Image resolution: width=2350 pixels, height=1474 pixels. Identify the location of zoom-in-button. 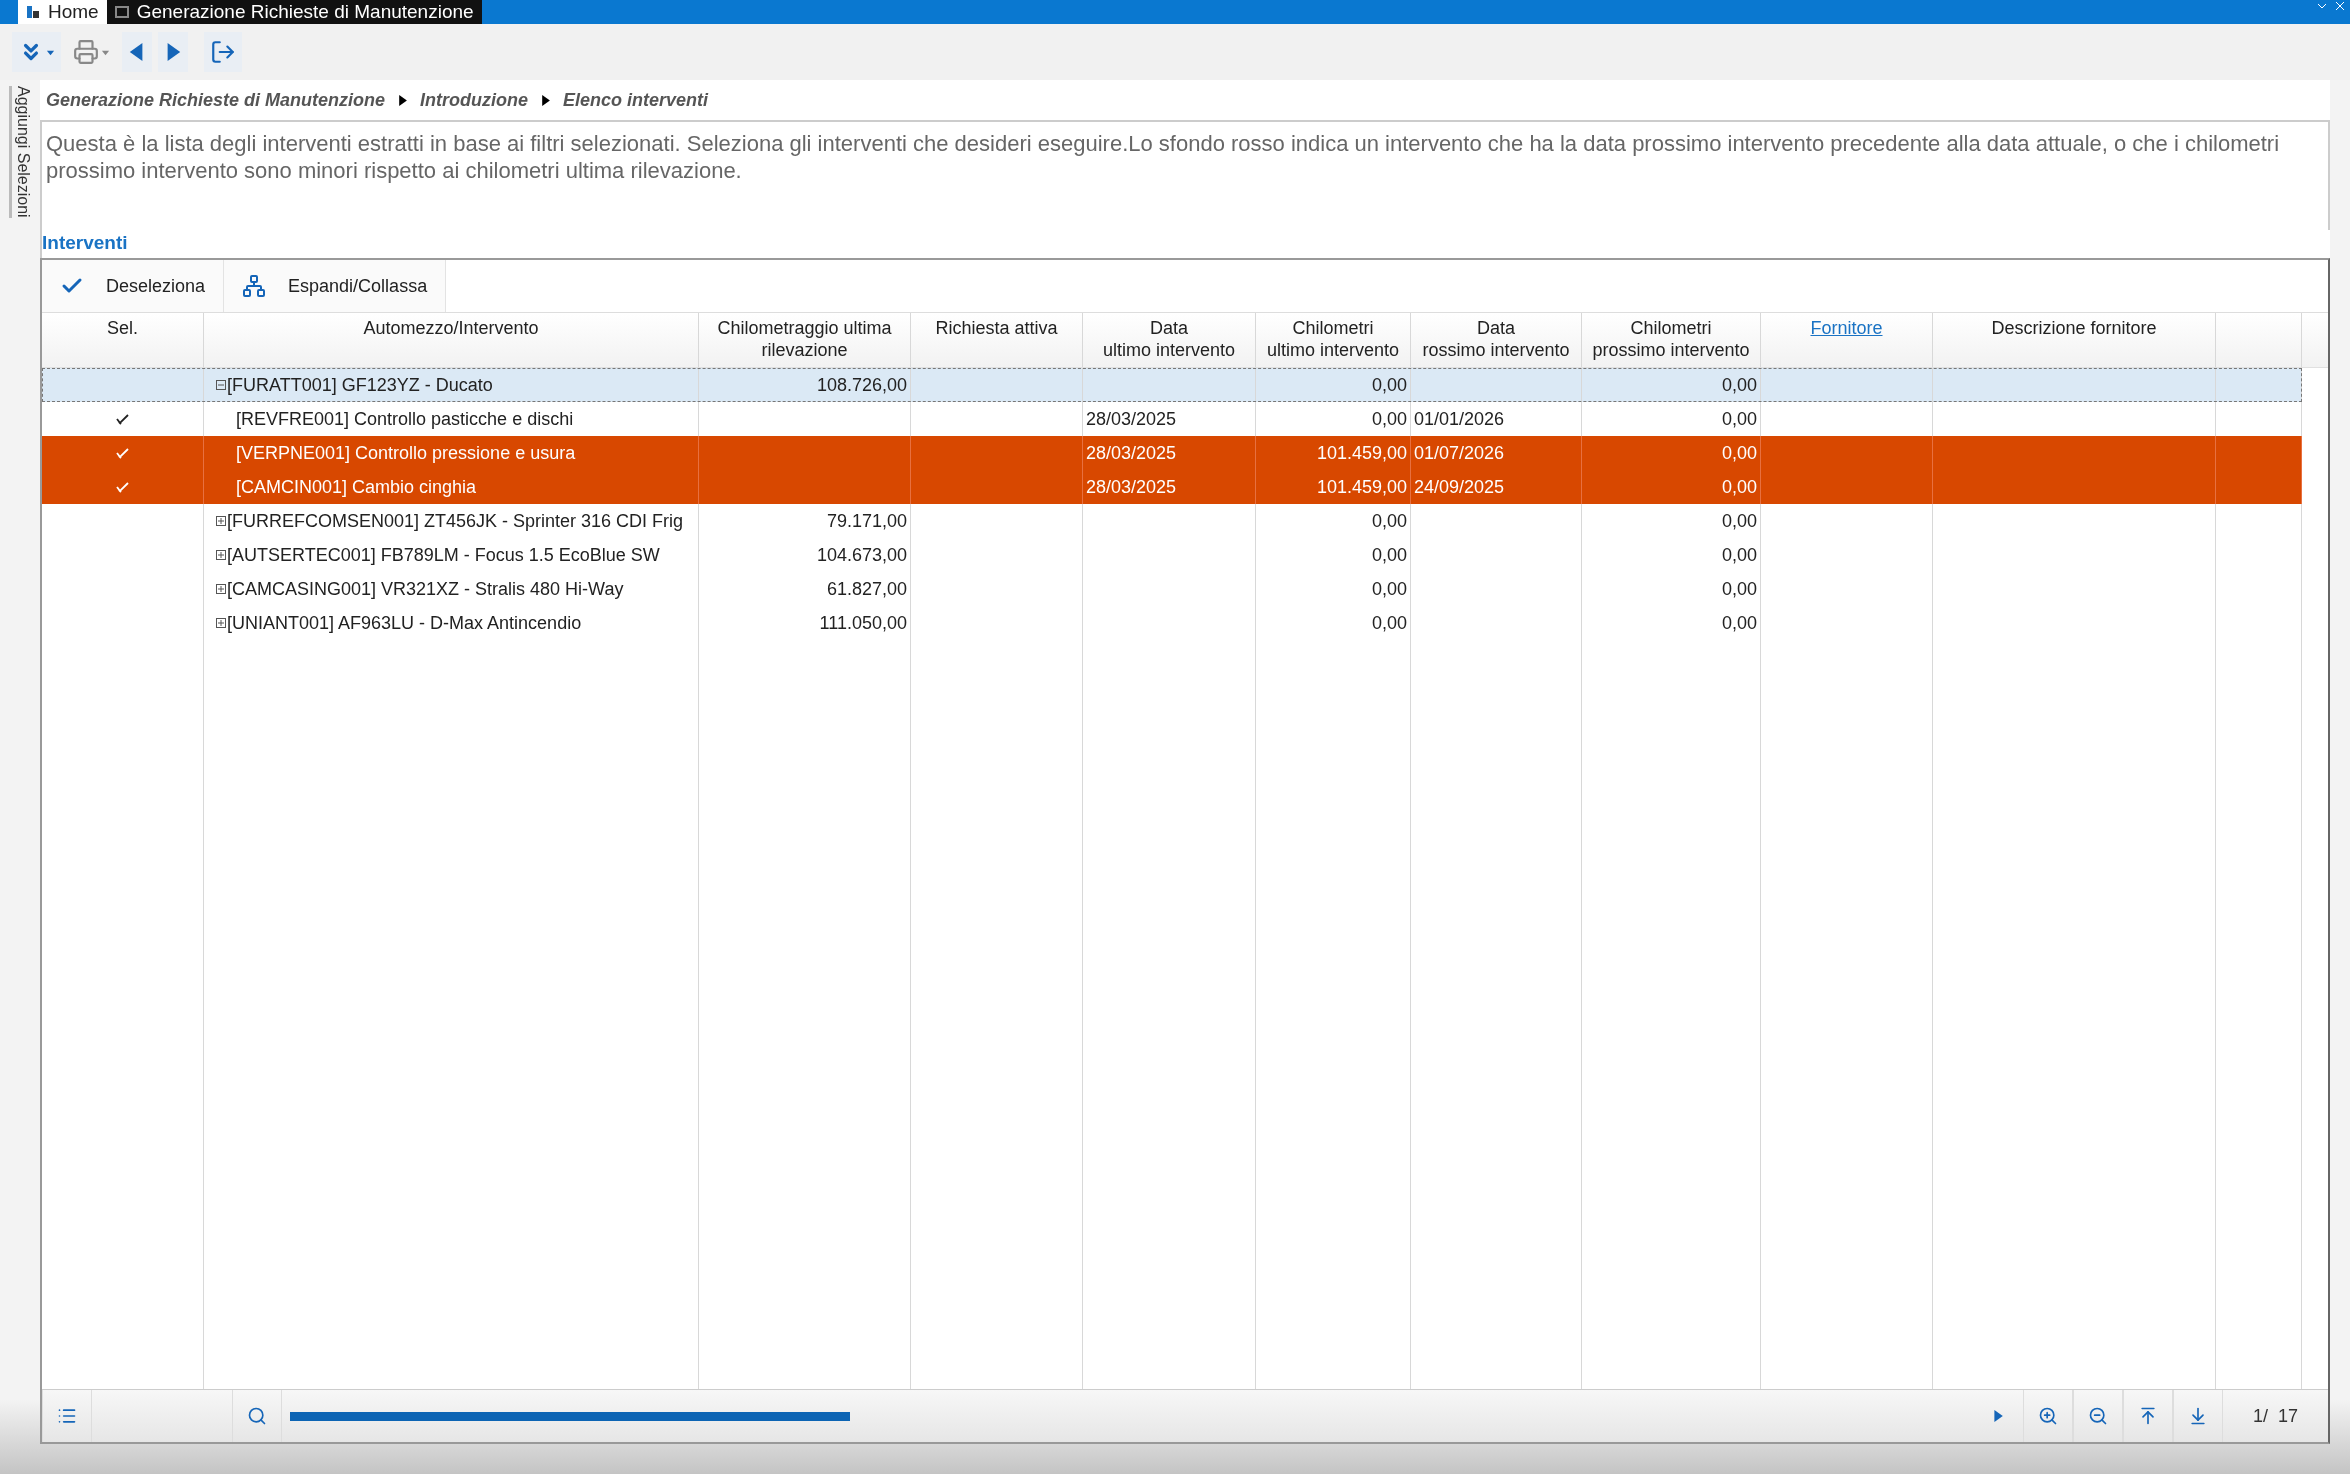
(2047, 1416).